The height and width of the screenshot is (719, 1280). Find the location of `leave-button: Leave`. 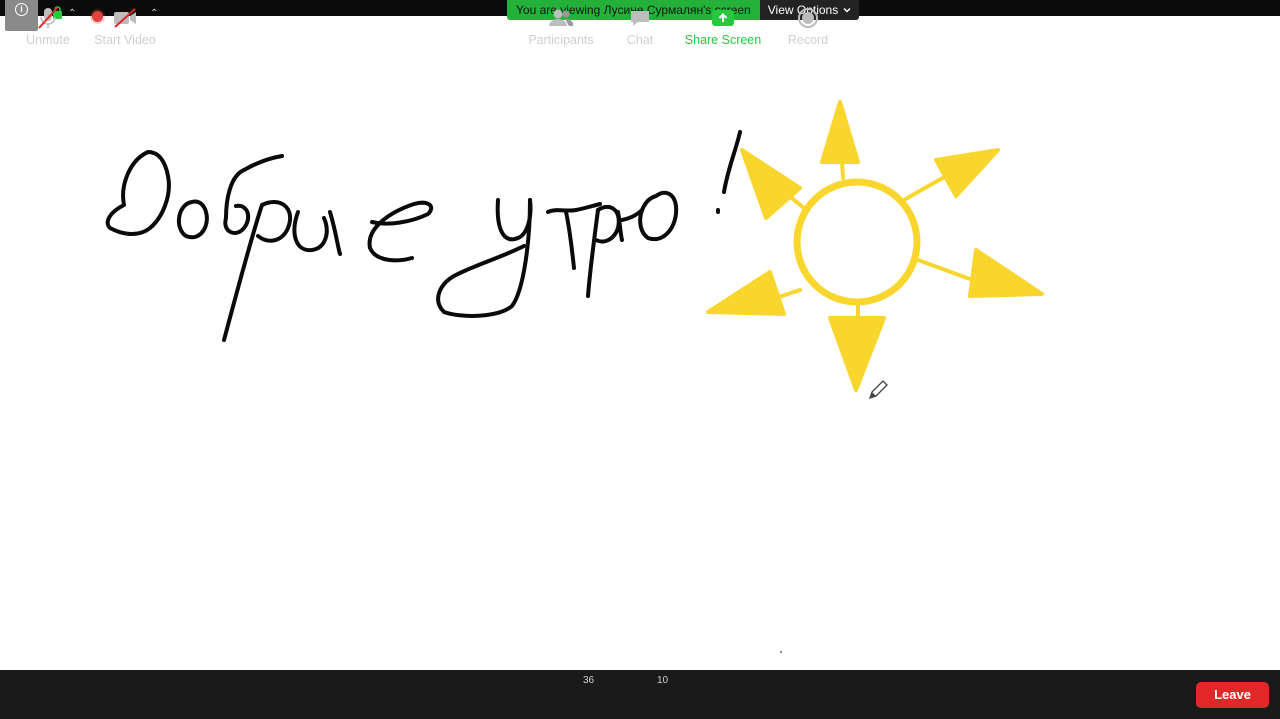

leave-button: Leave is located at coordinates (1232, 695).